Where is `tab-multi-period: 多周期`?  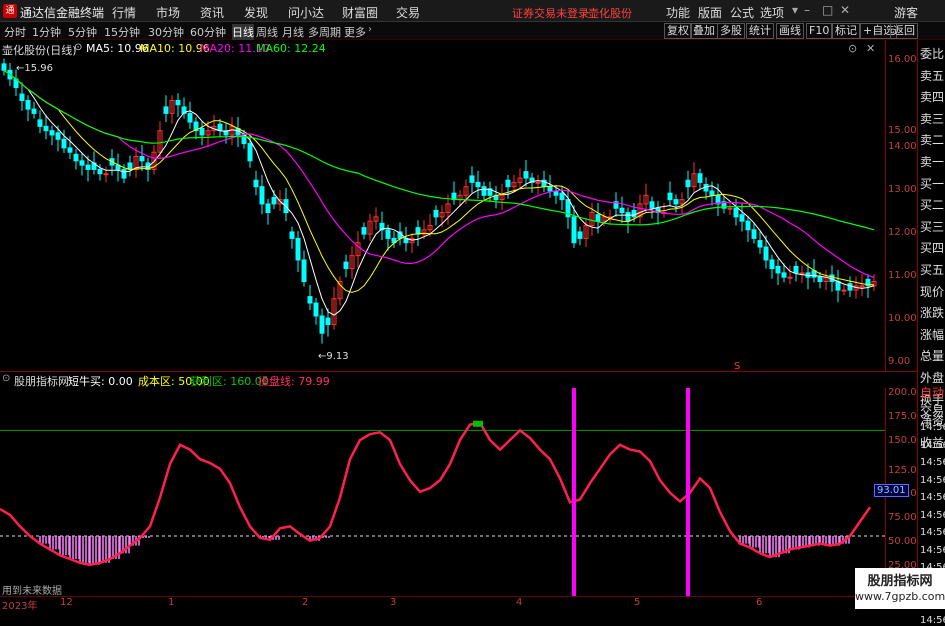
tab-multi-period: 多周期 is located at coordinates (324, 32).